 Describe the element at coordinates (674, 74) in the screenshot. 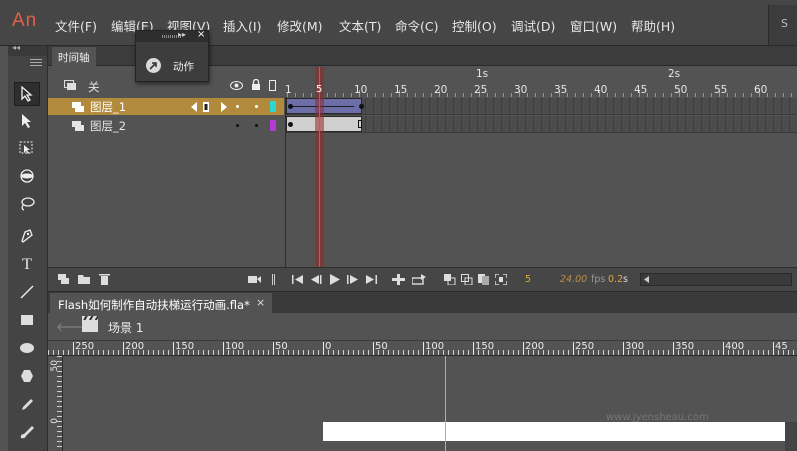

I see `seconds-label: 2s` at that location.